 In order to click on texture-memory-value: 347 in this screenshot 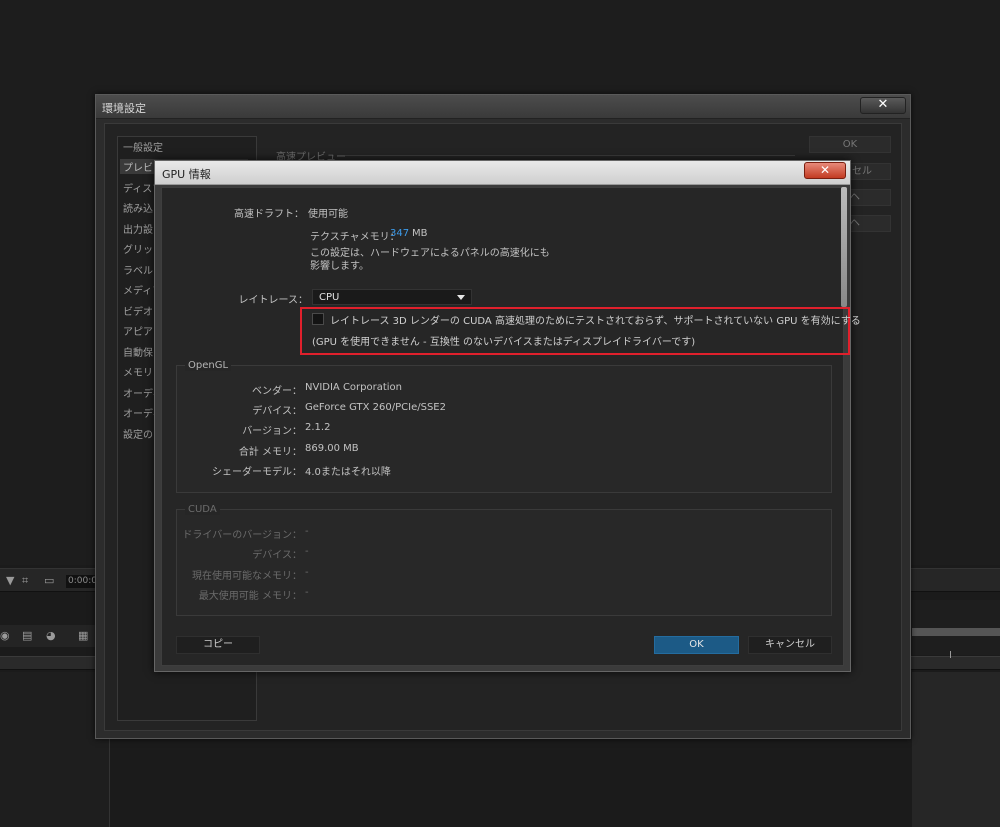, I will do `click(399, 233)`.